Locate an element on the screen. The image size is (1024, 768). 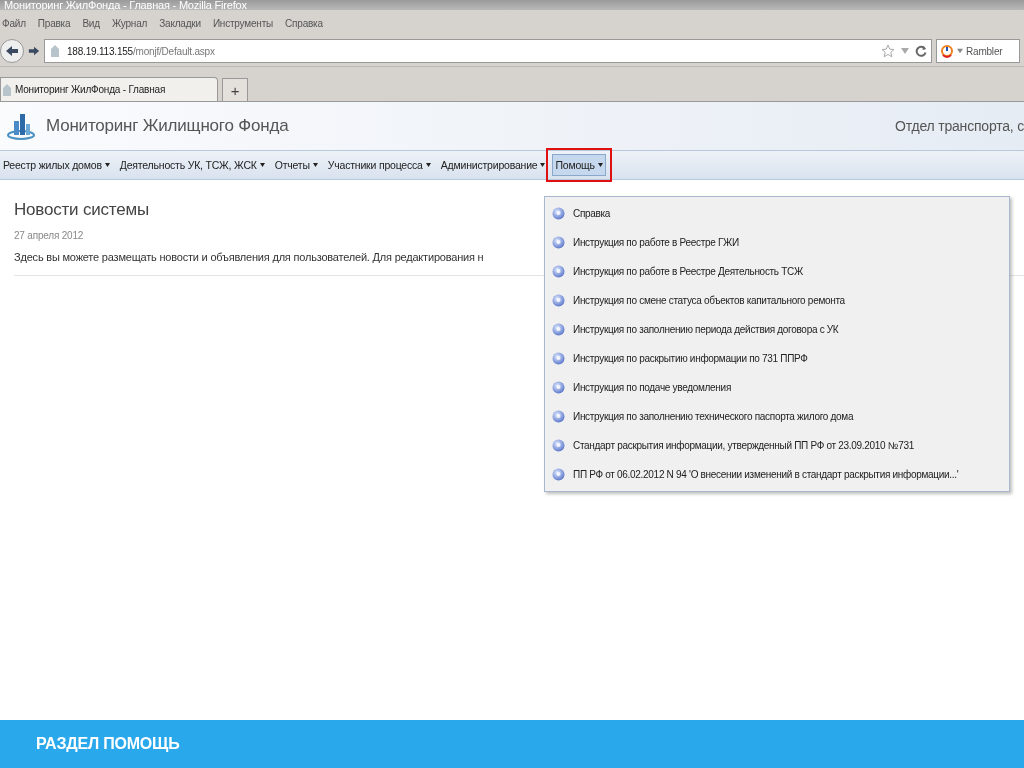
news-text: Здесь вы можете размещать новости и объявления для пользователей. Для редактирования н is located at coordinates (249, 257).